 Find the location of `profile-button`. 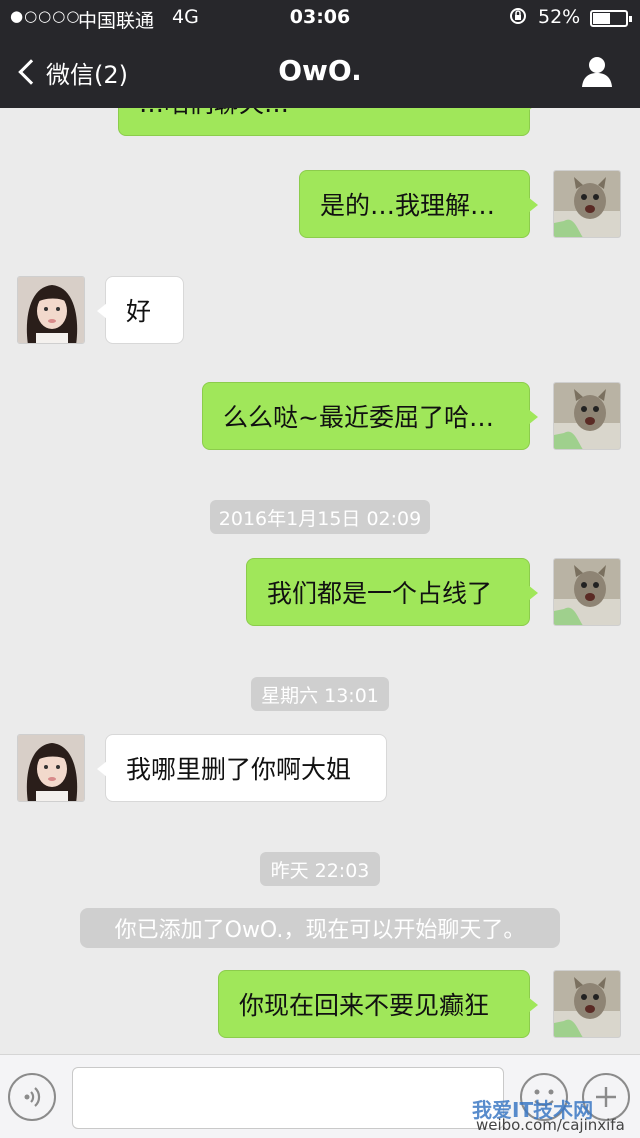

profile-button is located at coordinates (597, 71).